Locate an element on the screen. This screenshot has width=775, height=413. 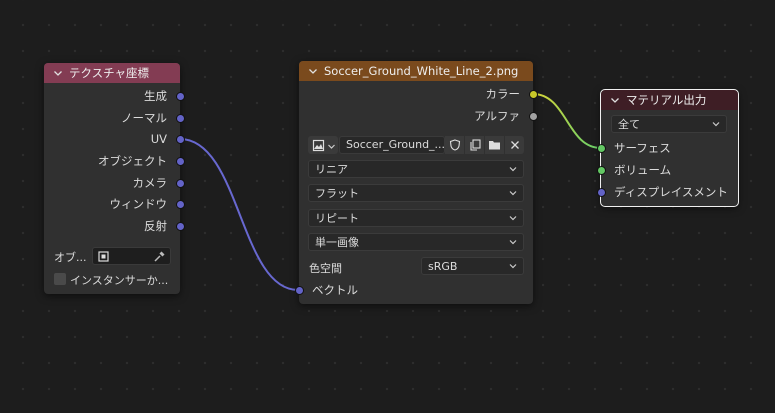
material-output-header: マテリアル出力 is located at coordinates (669, 100).